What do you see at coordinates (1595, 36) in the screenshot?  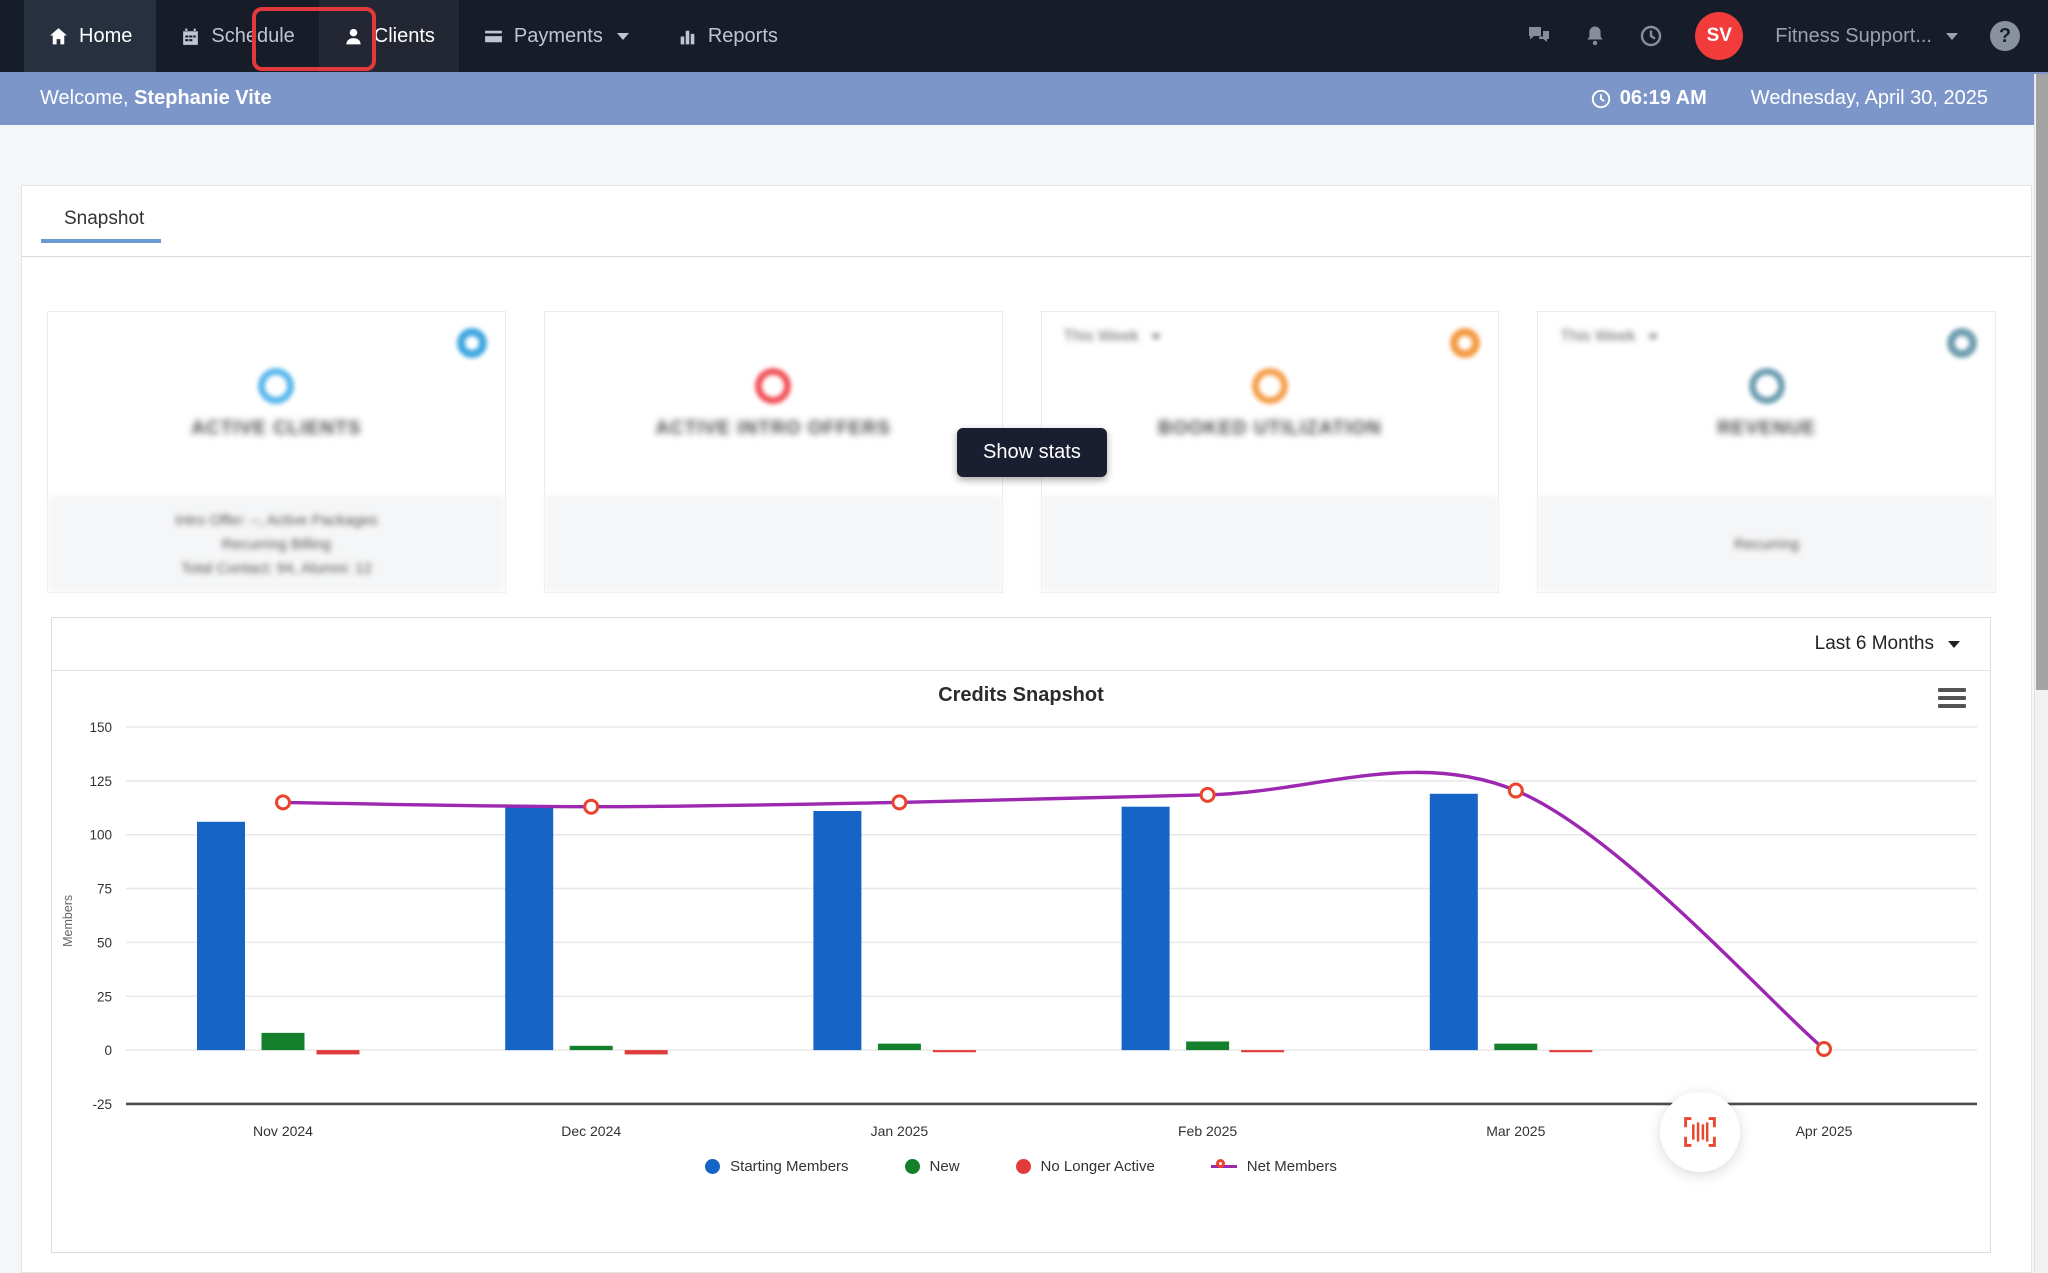 I see `bell-icon` at bounding box center [1595, 36].